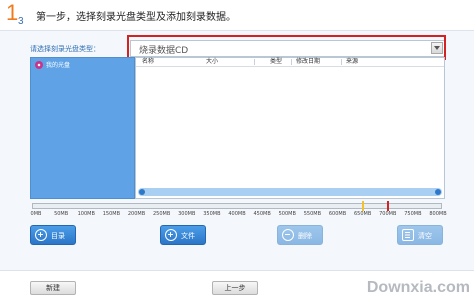 Image resolution: width=474 pixels, height=303 pixels. What do you see at coordinates (212, 62) in the screenshot?
I see `column-header-size: 大小` at bounding box center [212, 62].